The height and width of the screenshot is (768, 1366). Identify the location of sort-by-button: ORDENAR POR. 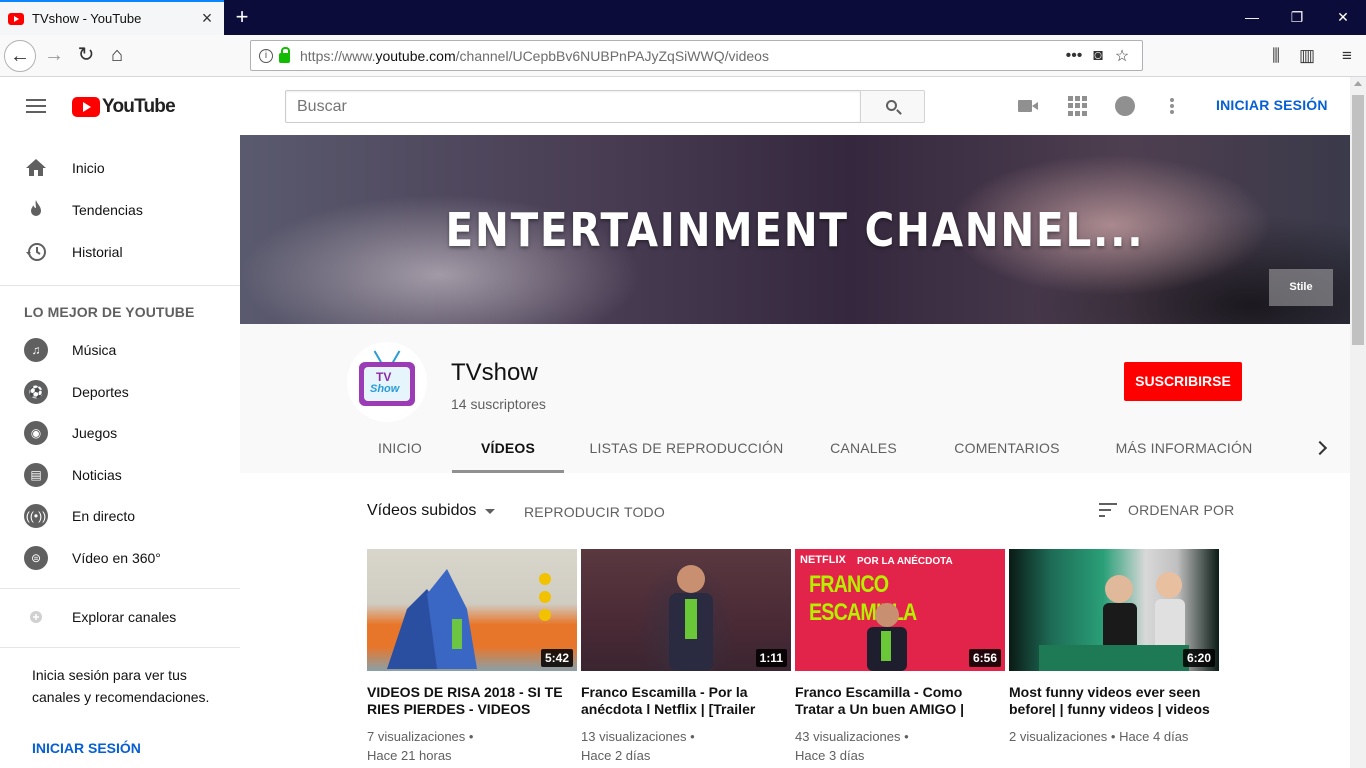
(1166, 510).